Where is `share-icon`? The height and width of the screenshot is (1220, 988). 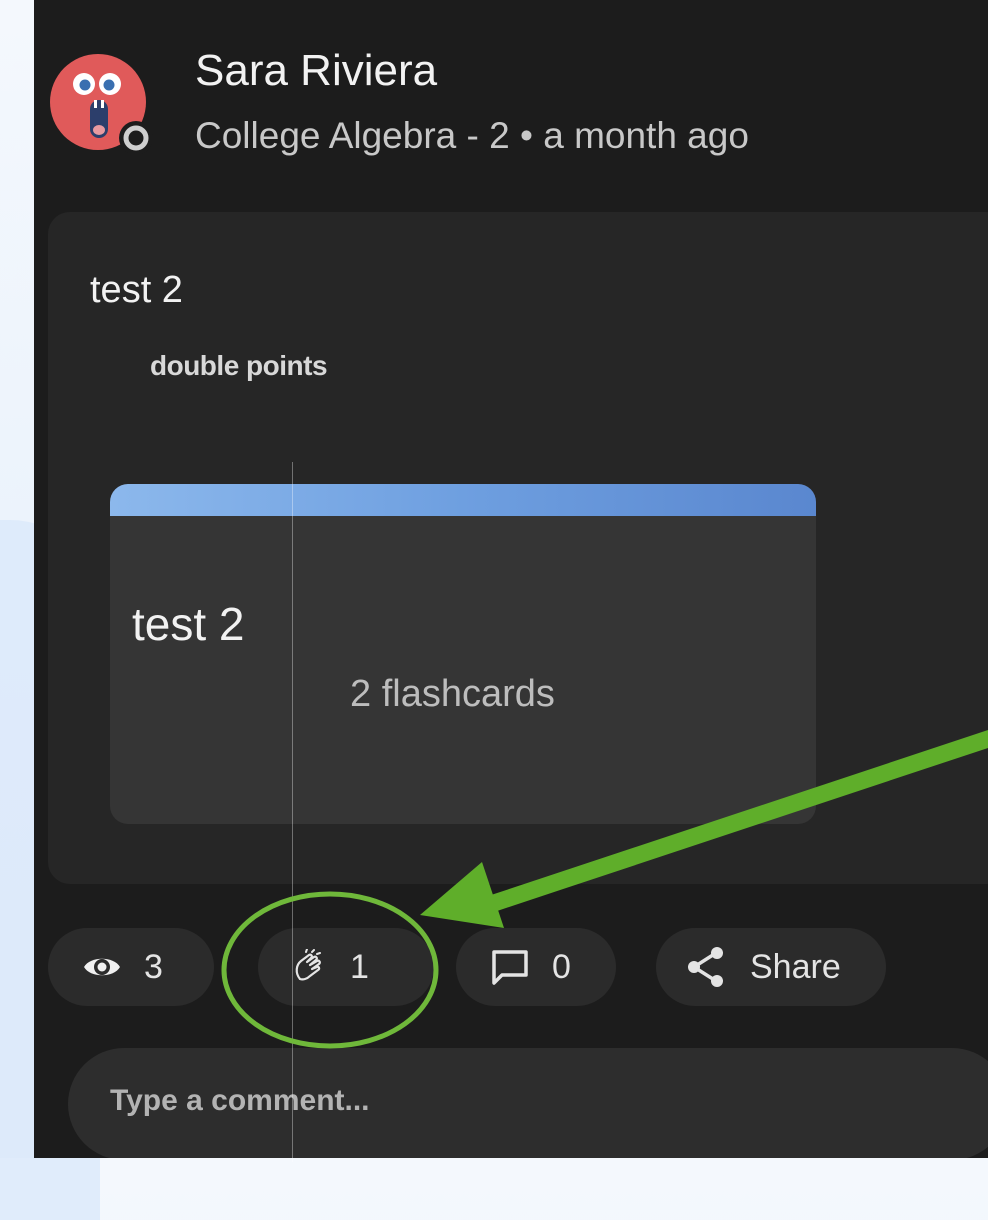 share-icon is located at coordinates (706, 967).